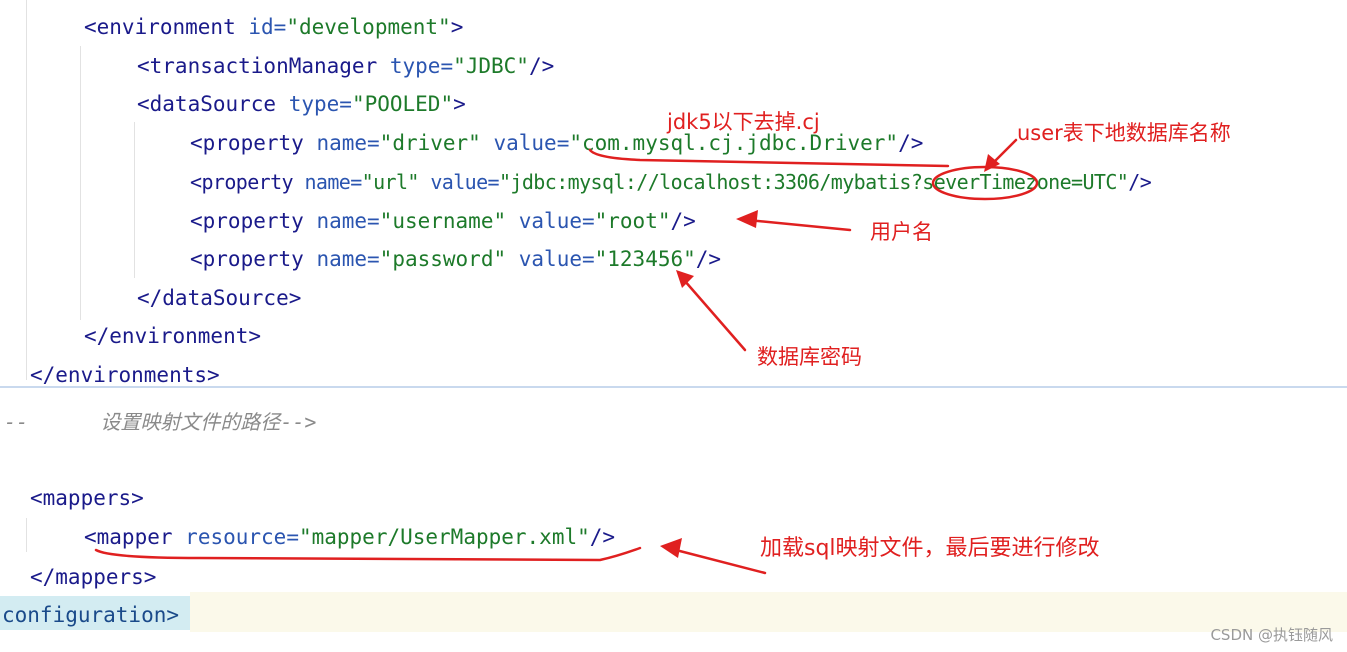 The height and width of the screenshot is (652, 1347). What do you see at coordinates (809, 357) in the screenshot?
I see `annotation-password: 数据库密码` at bounding box center [809, 357].